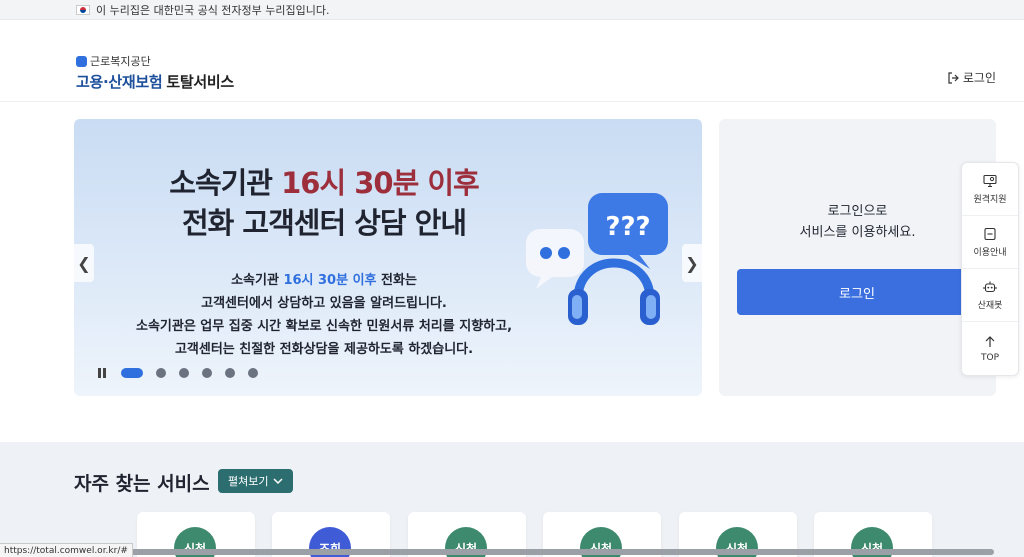 This screenshot has width=1024, height=557. What do you see at coordinates (84, 263) in the screenshot?
I see `banner-prev-button: ❮` at bounding box center [84, 263].